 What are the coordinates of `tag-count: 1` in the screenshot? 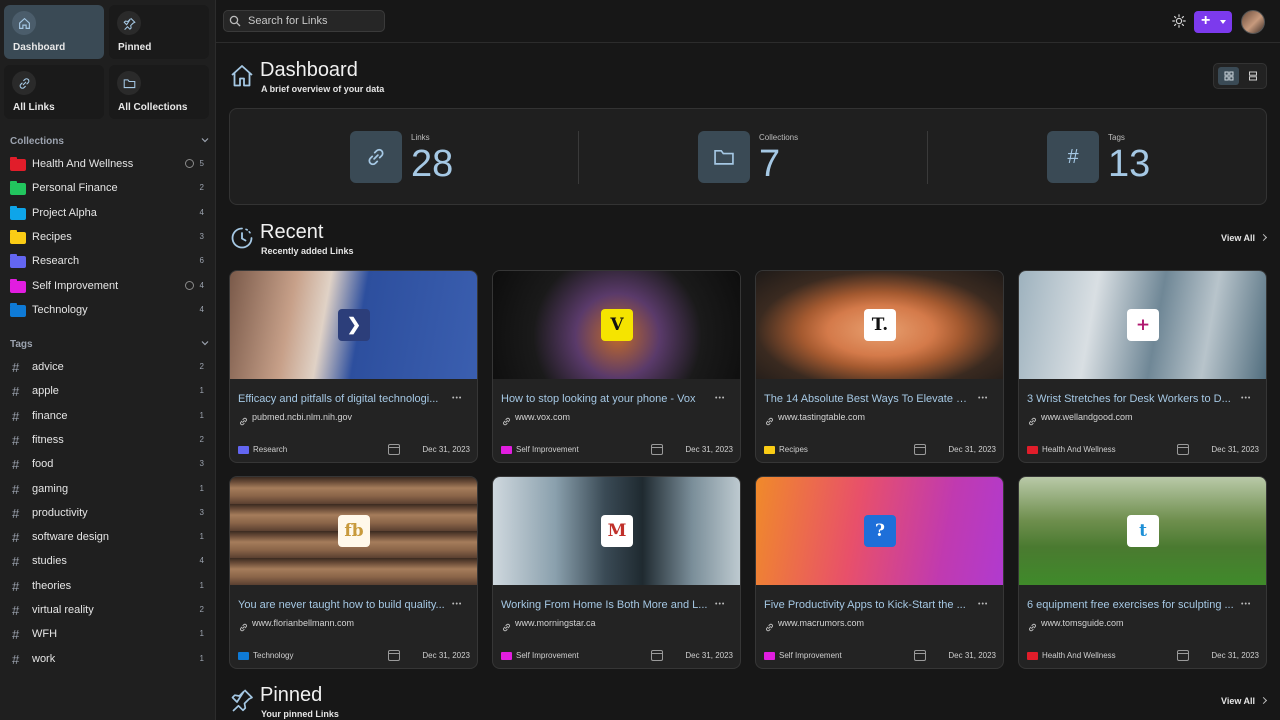 It's located at (201, 658).